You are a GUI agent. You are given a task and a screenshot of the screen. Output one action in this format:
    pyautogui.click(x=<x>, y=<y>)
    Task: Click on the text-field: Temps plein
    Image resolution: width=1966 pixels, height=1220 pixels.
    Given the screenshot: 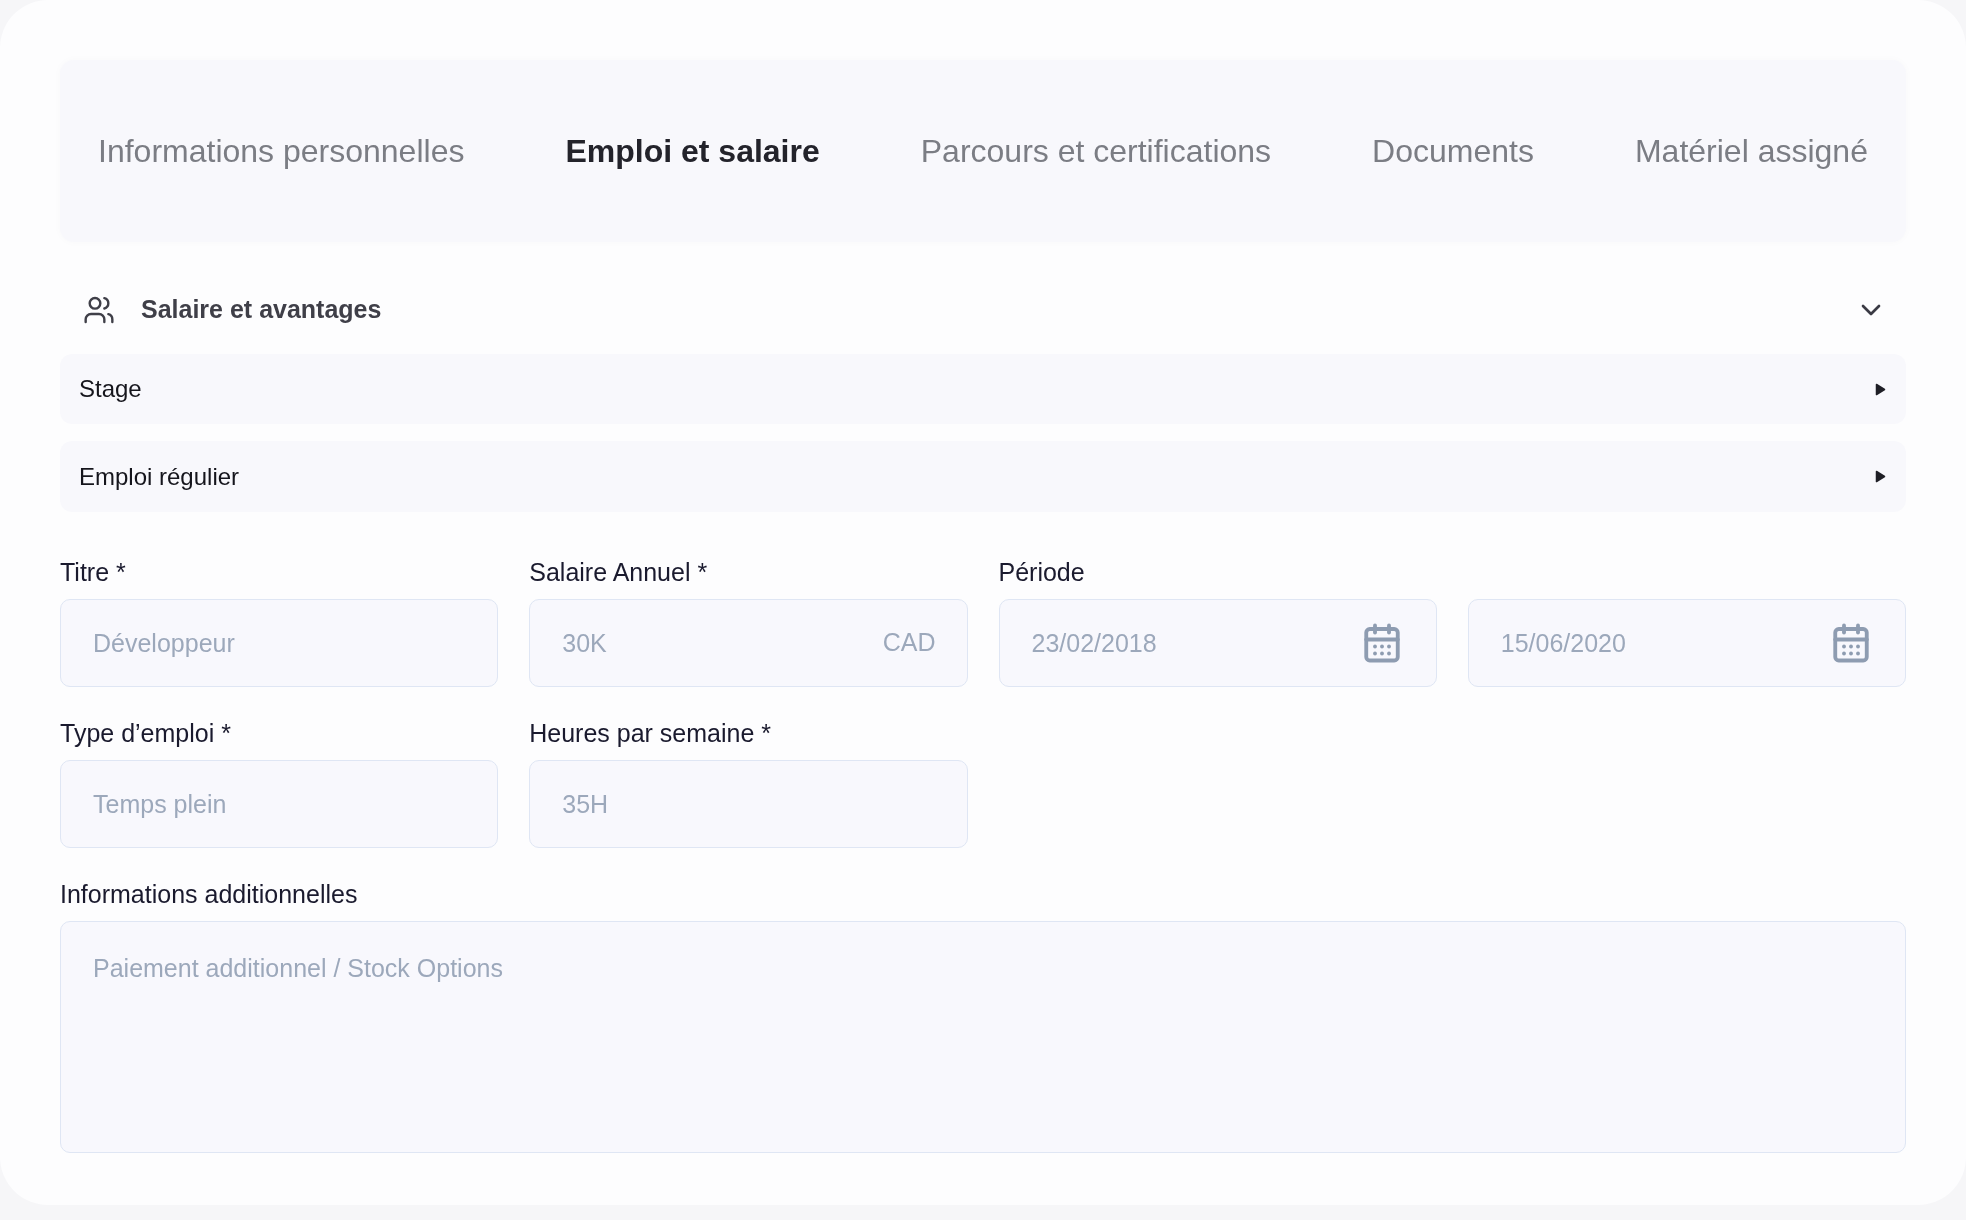 What is the action you would take?
    pyautogui.click(x=279, y=804)
    